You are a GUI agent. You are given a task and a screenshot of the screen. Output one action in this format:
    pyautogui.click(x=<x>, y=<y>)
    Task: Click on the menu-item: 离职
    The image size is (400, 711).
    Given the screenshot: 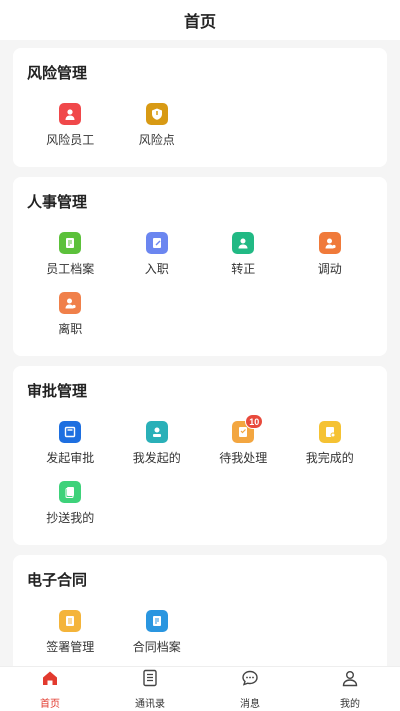 What is the action you would take?
    pyautogui.click(x=70, y=316)
    